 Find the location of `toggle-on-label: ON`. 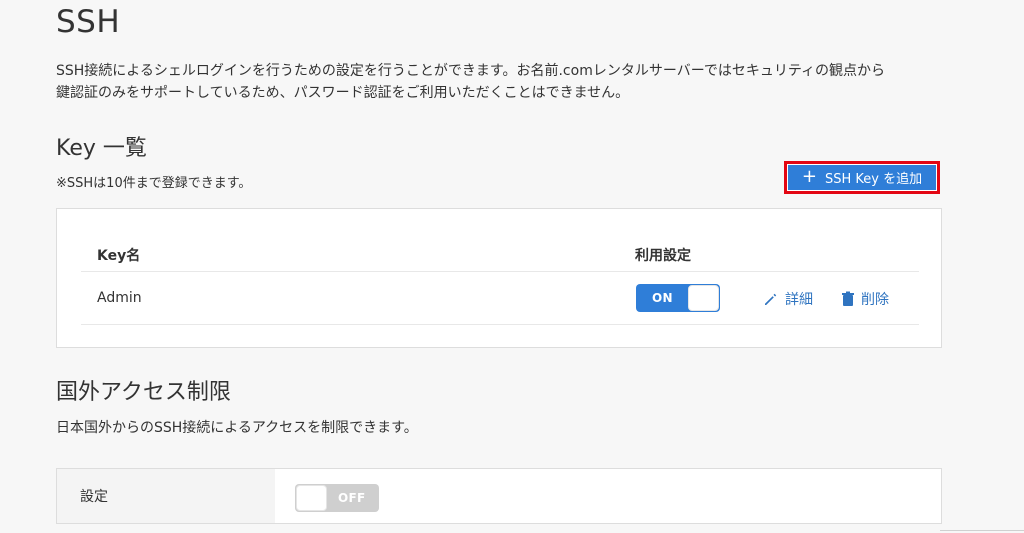

toggle-on-label: ON is located at coordinates (662, 298).